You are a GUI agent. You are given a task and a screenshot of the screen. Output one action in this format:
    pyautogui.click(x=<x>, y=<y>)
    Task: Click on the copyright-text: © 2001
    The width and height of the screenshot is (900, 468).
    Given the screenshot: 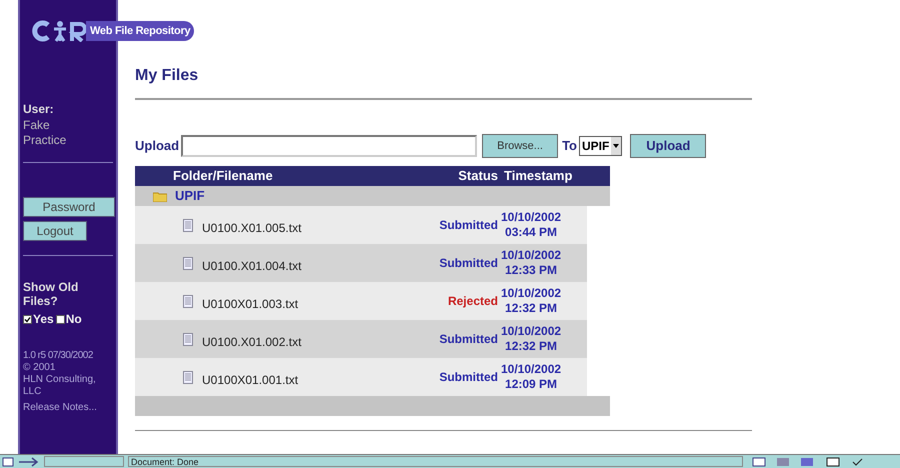 What is the action you would take?
    pyautogui.click(x=39, y=368)
    